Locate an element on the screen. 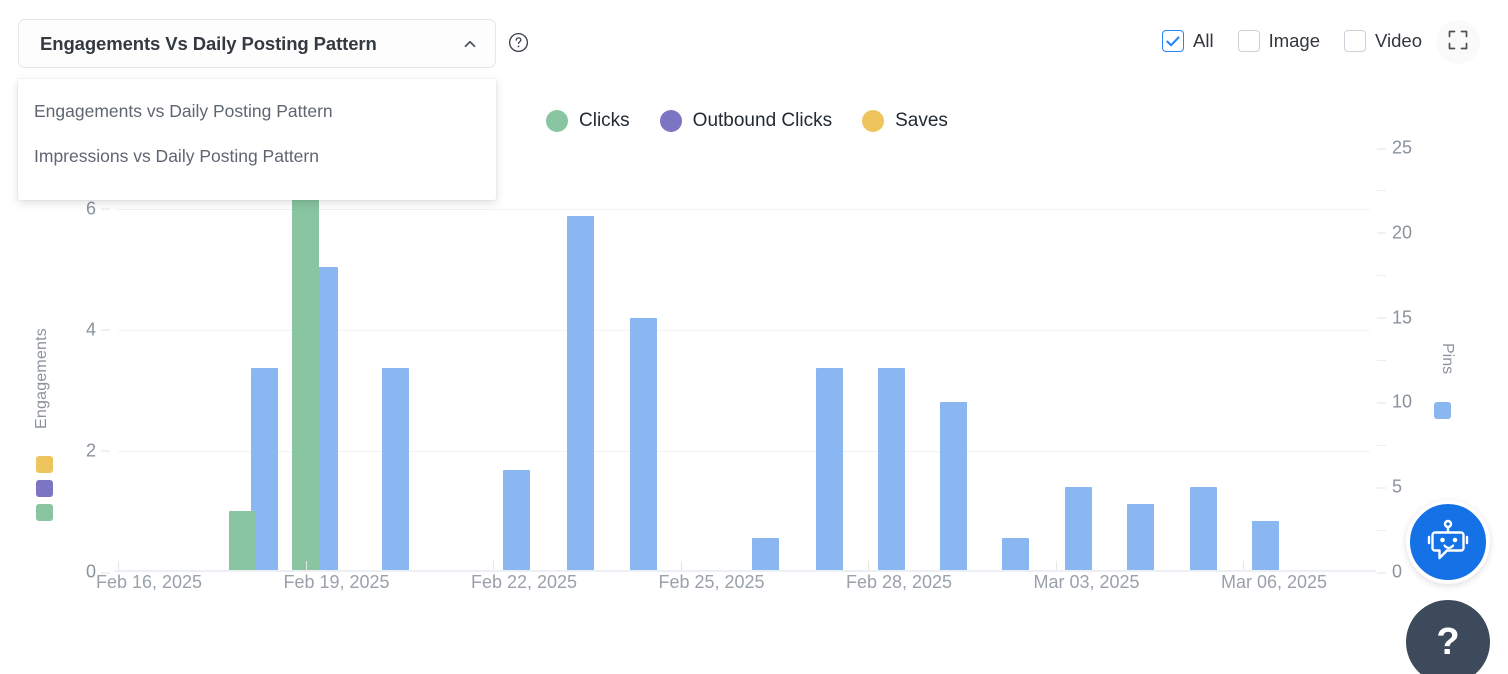 The height and width of the screenshot is (674, 1508). legend-swatch-saves is located at coordinates (873, 121).